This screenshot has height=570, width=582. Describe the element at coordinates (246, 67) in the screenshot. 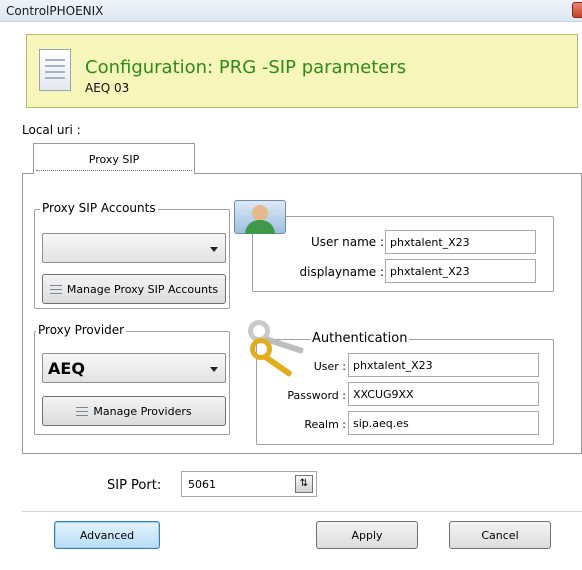

I see `header-title: Configuration: PRG -SIP parameters` at that location.